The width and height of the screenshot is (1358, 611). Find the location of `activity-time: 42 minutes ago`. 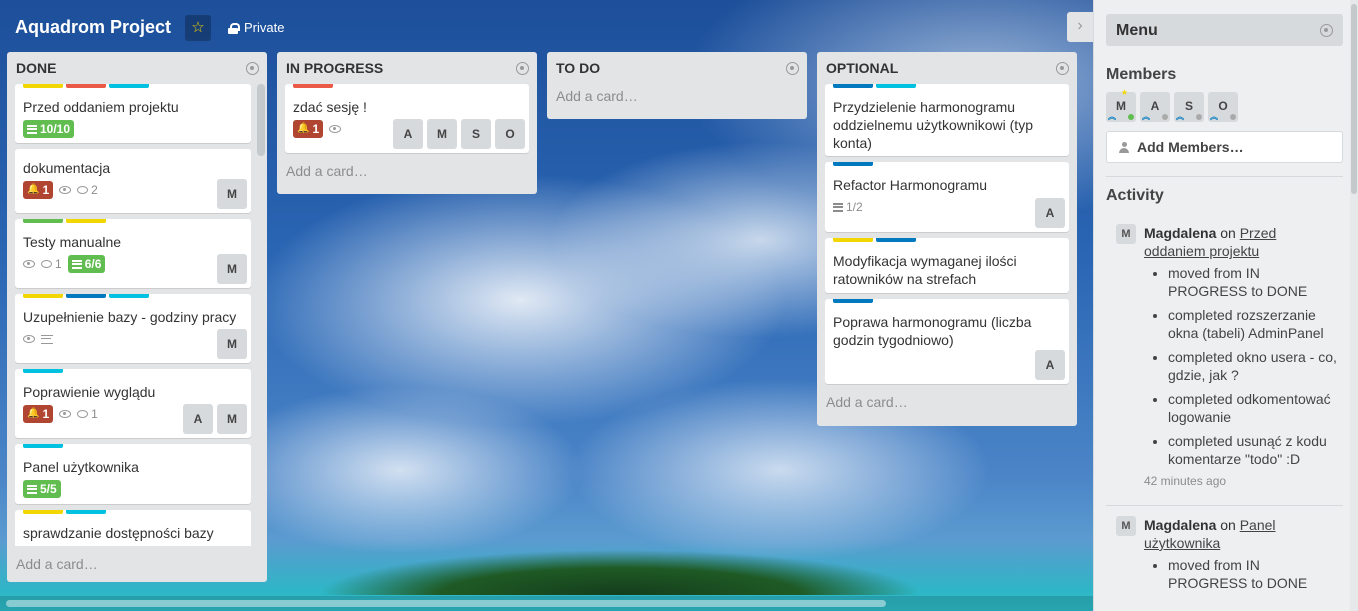

activity-time: 42 minutes ago is located at coordinates (1242, 481).